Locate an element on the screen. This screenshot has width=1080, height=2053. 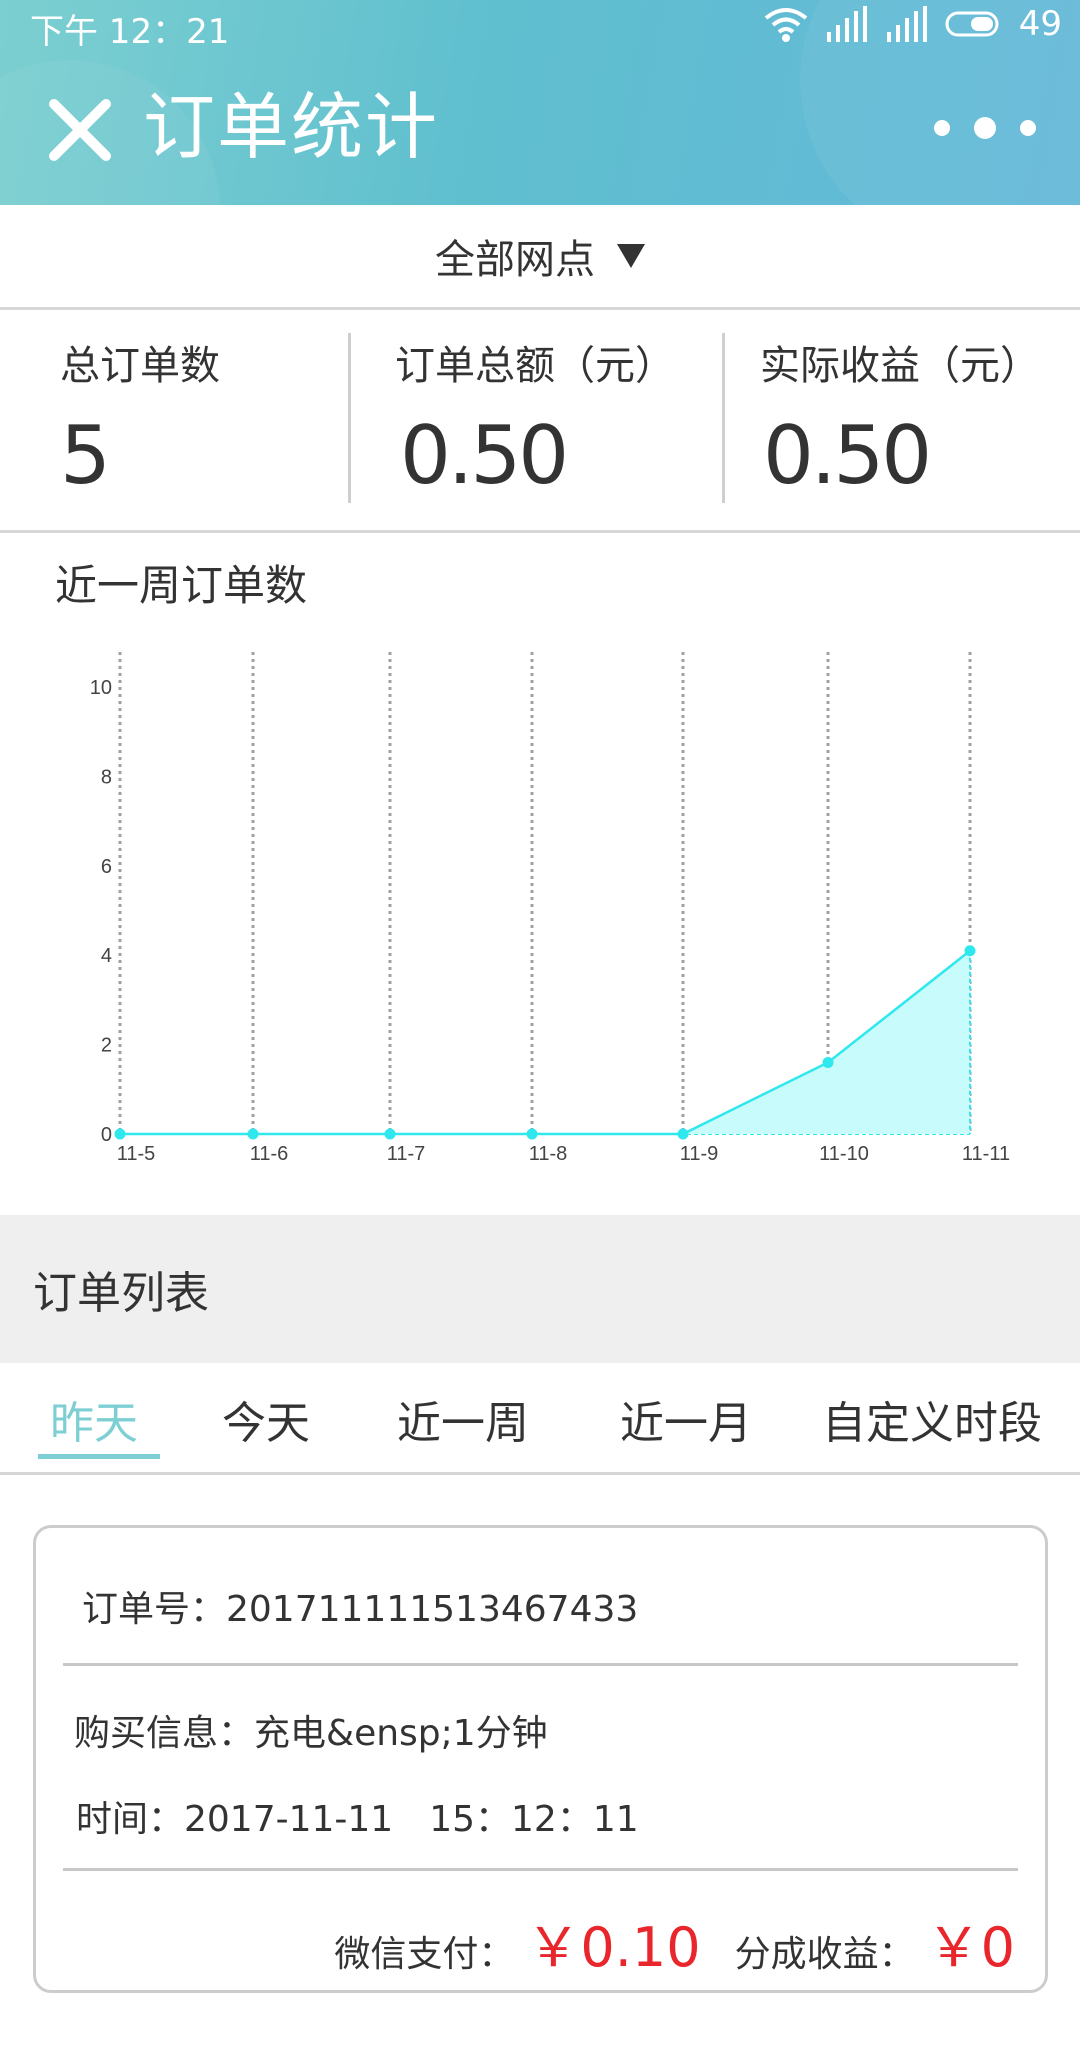
summary-stats: 总订单数 5 订单总额（元） 0.50 实际收益（元） 0.50 is located at coordinates (540, 423).